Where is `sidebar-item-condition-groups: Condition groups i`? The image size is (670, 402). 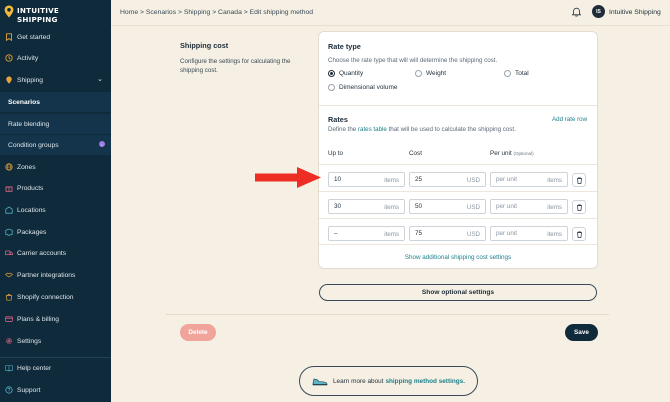
sidebar-item-condition-groups: Condition groups i is located at coordinates (55, 145).